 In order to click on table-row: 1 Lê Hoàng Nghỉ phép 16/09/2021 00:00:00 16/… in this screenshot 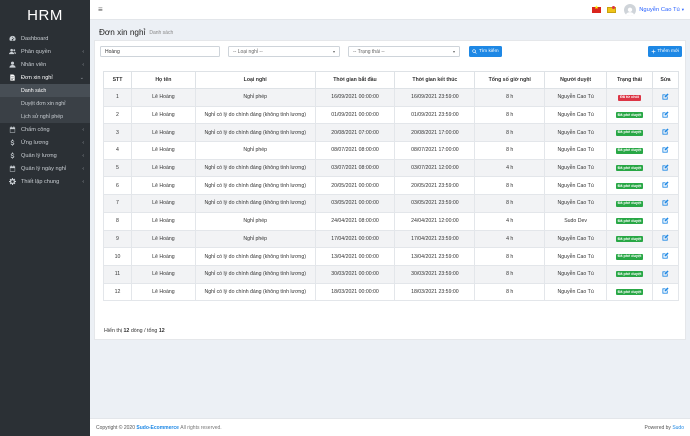, I will do `click(391, 97)`.